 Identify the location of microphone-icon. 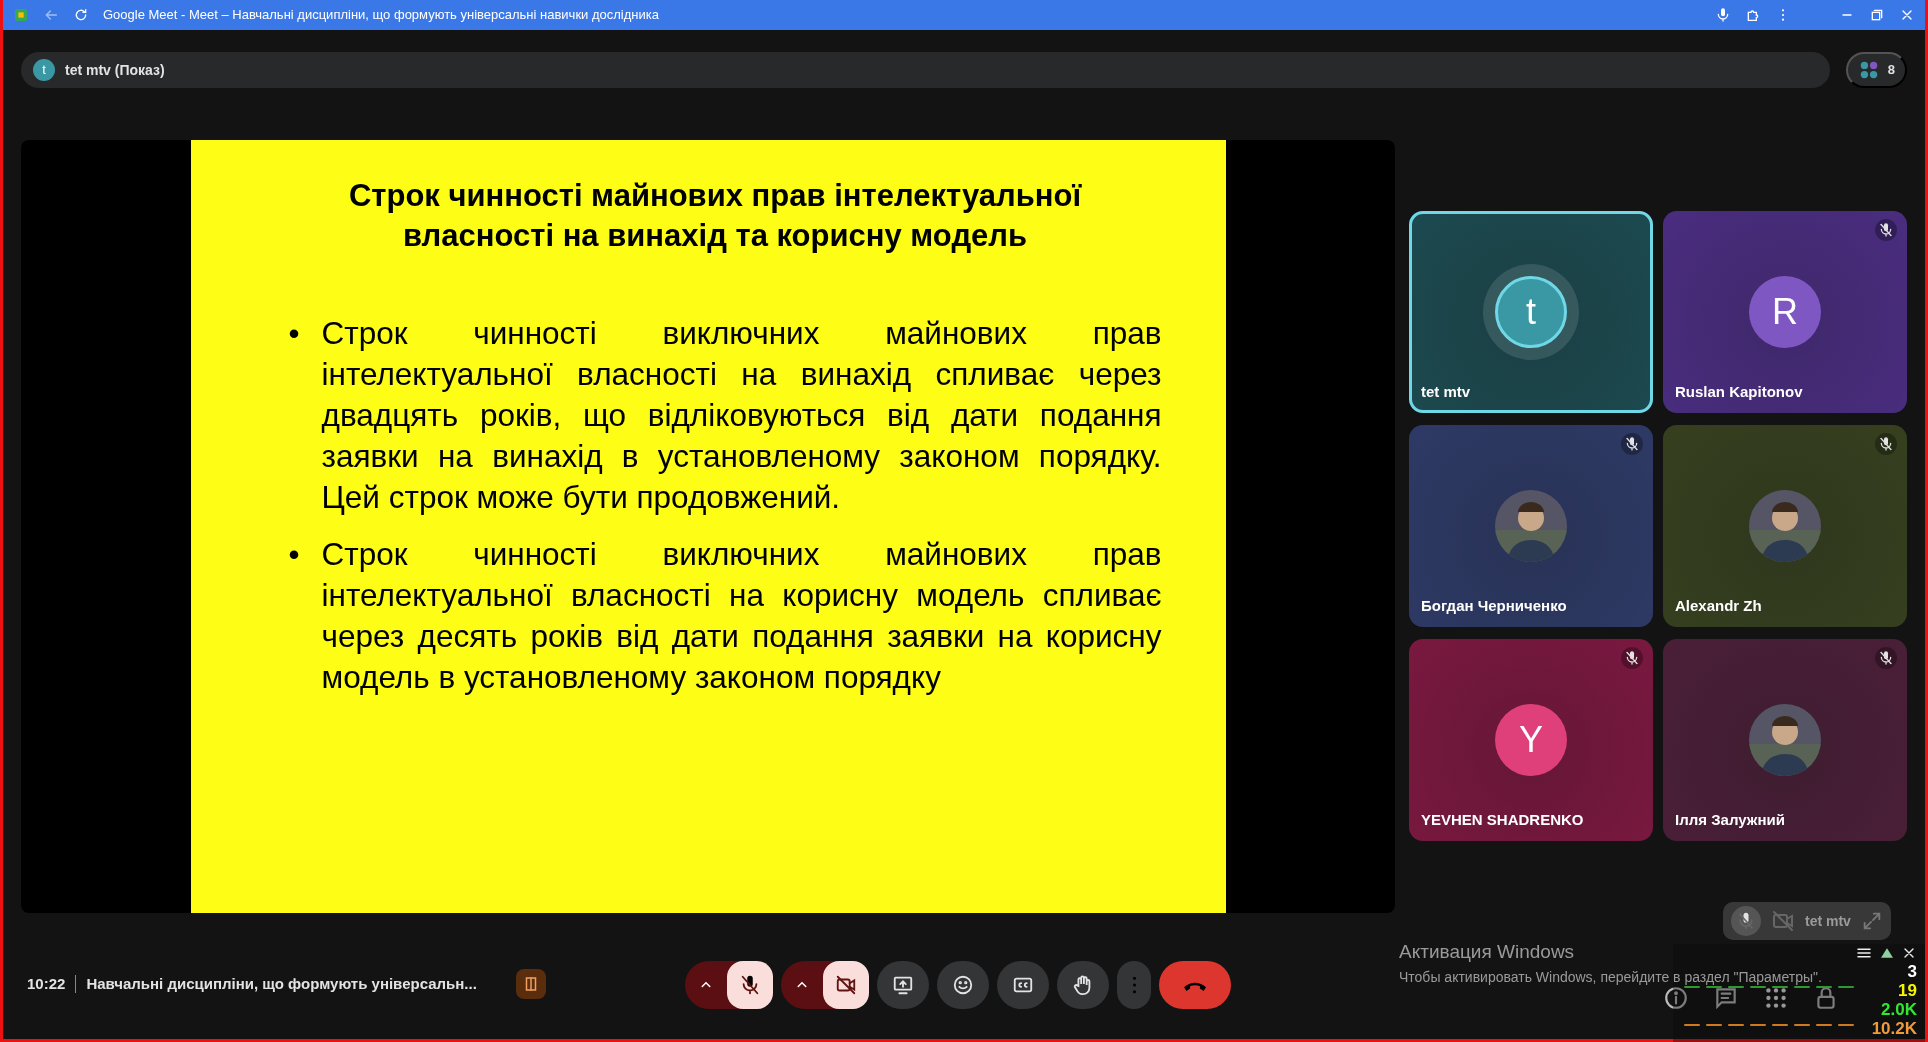
(1723, 15).